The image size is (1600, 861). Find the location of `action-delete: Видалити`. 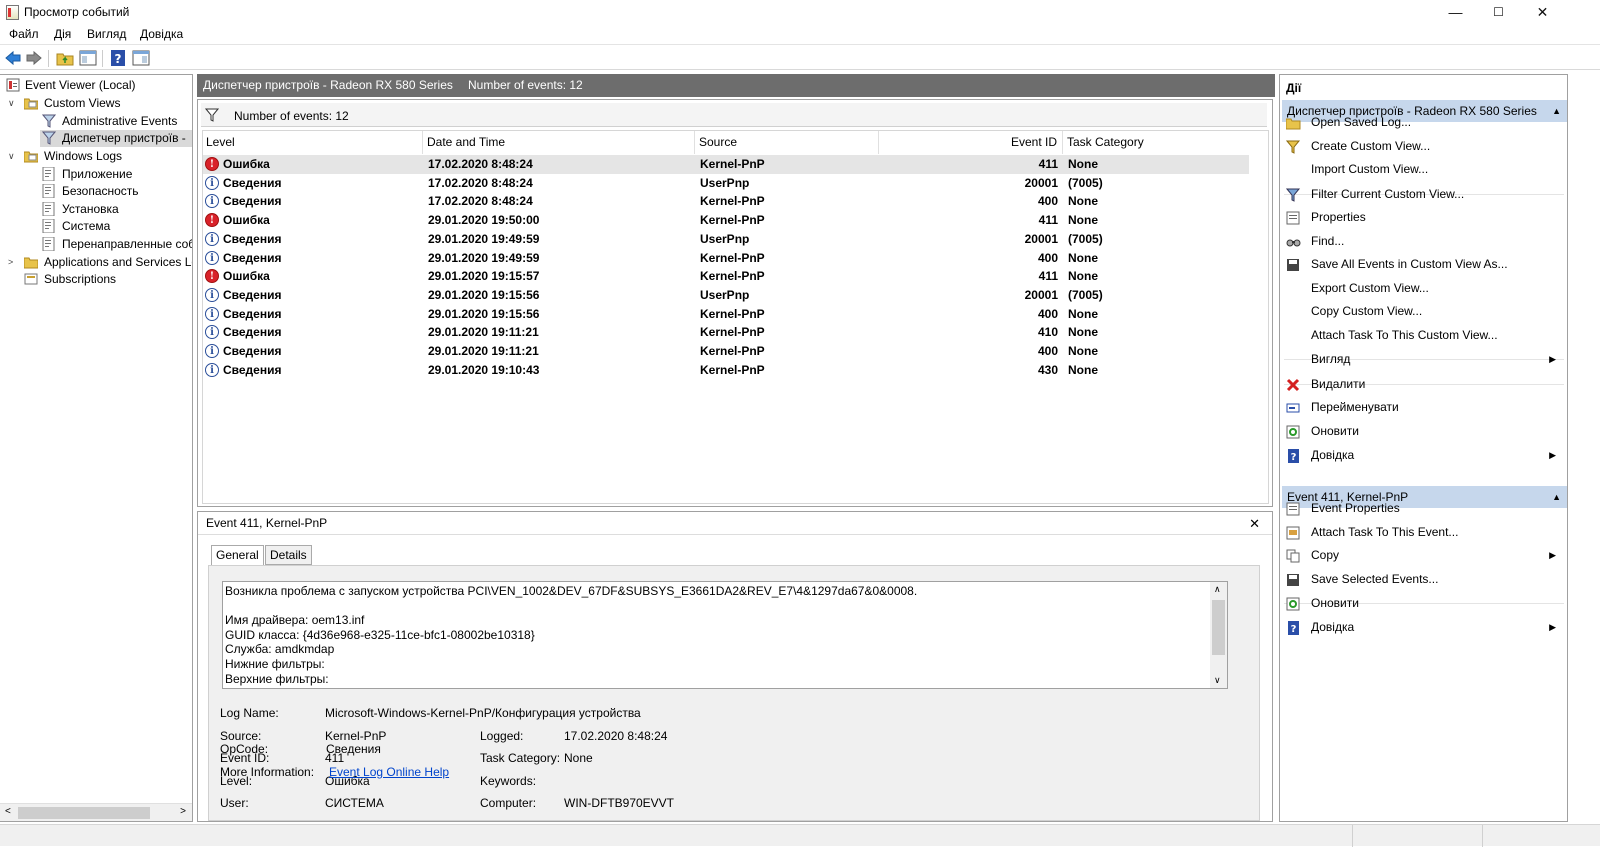

action-delete: Видалити is located at coordinates (1424, 384).